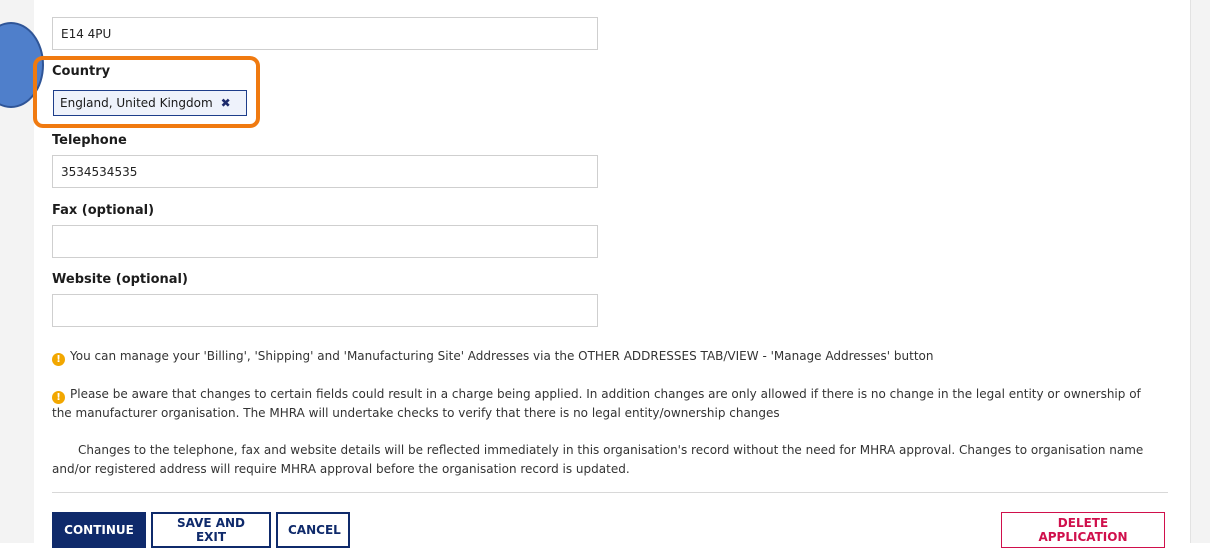 The image size is (1210, 548). What do you see at coordinates (1200, 271) in the screenshot?
I see `right-scroll-panel` at bounding box center [1200, 271].